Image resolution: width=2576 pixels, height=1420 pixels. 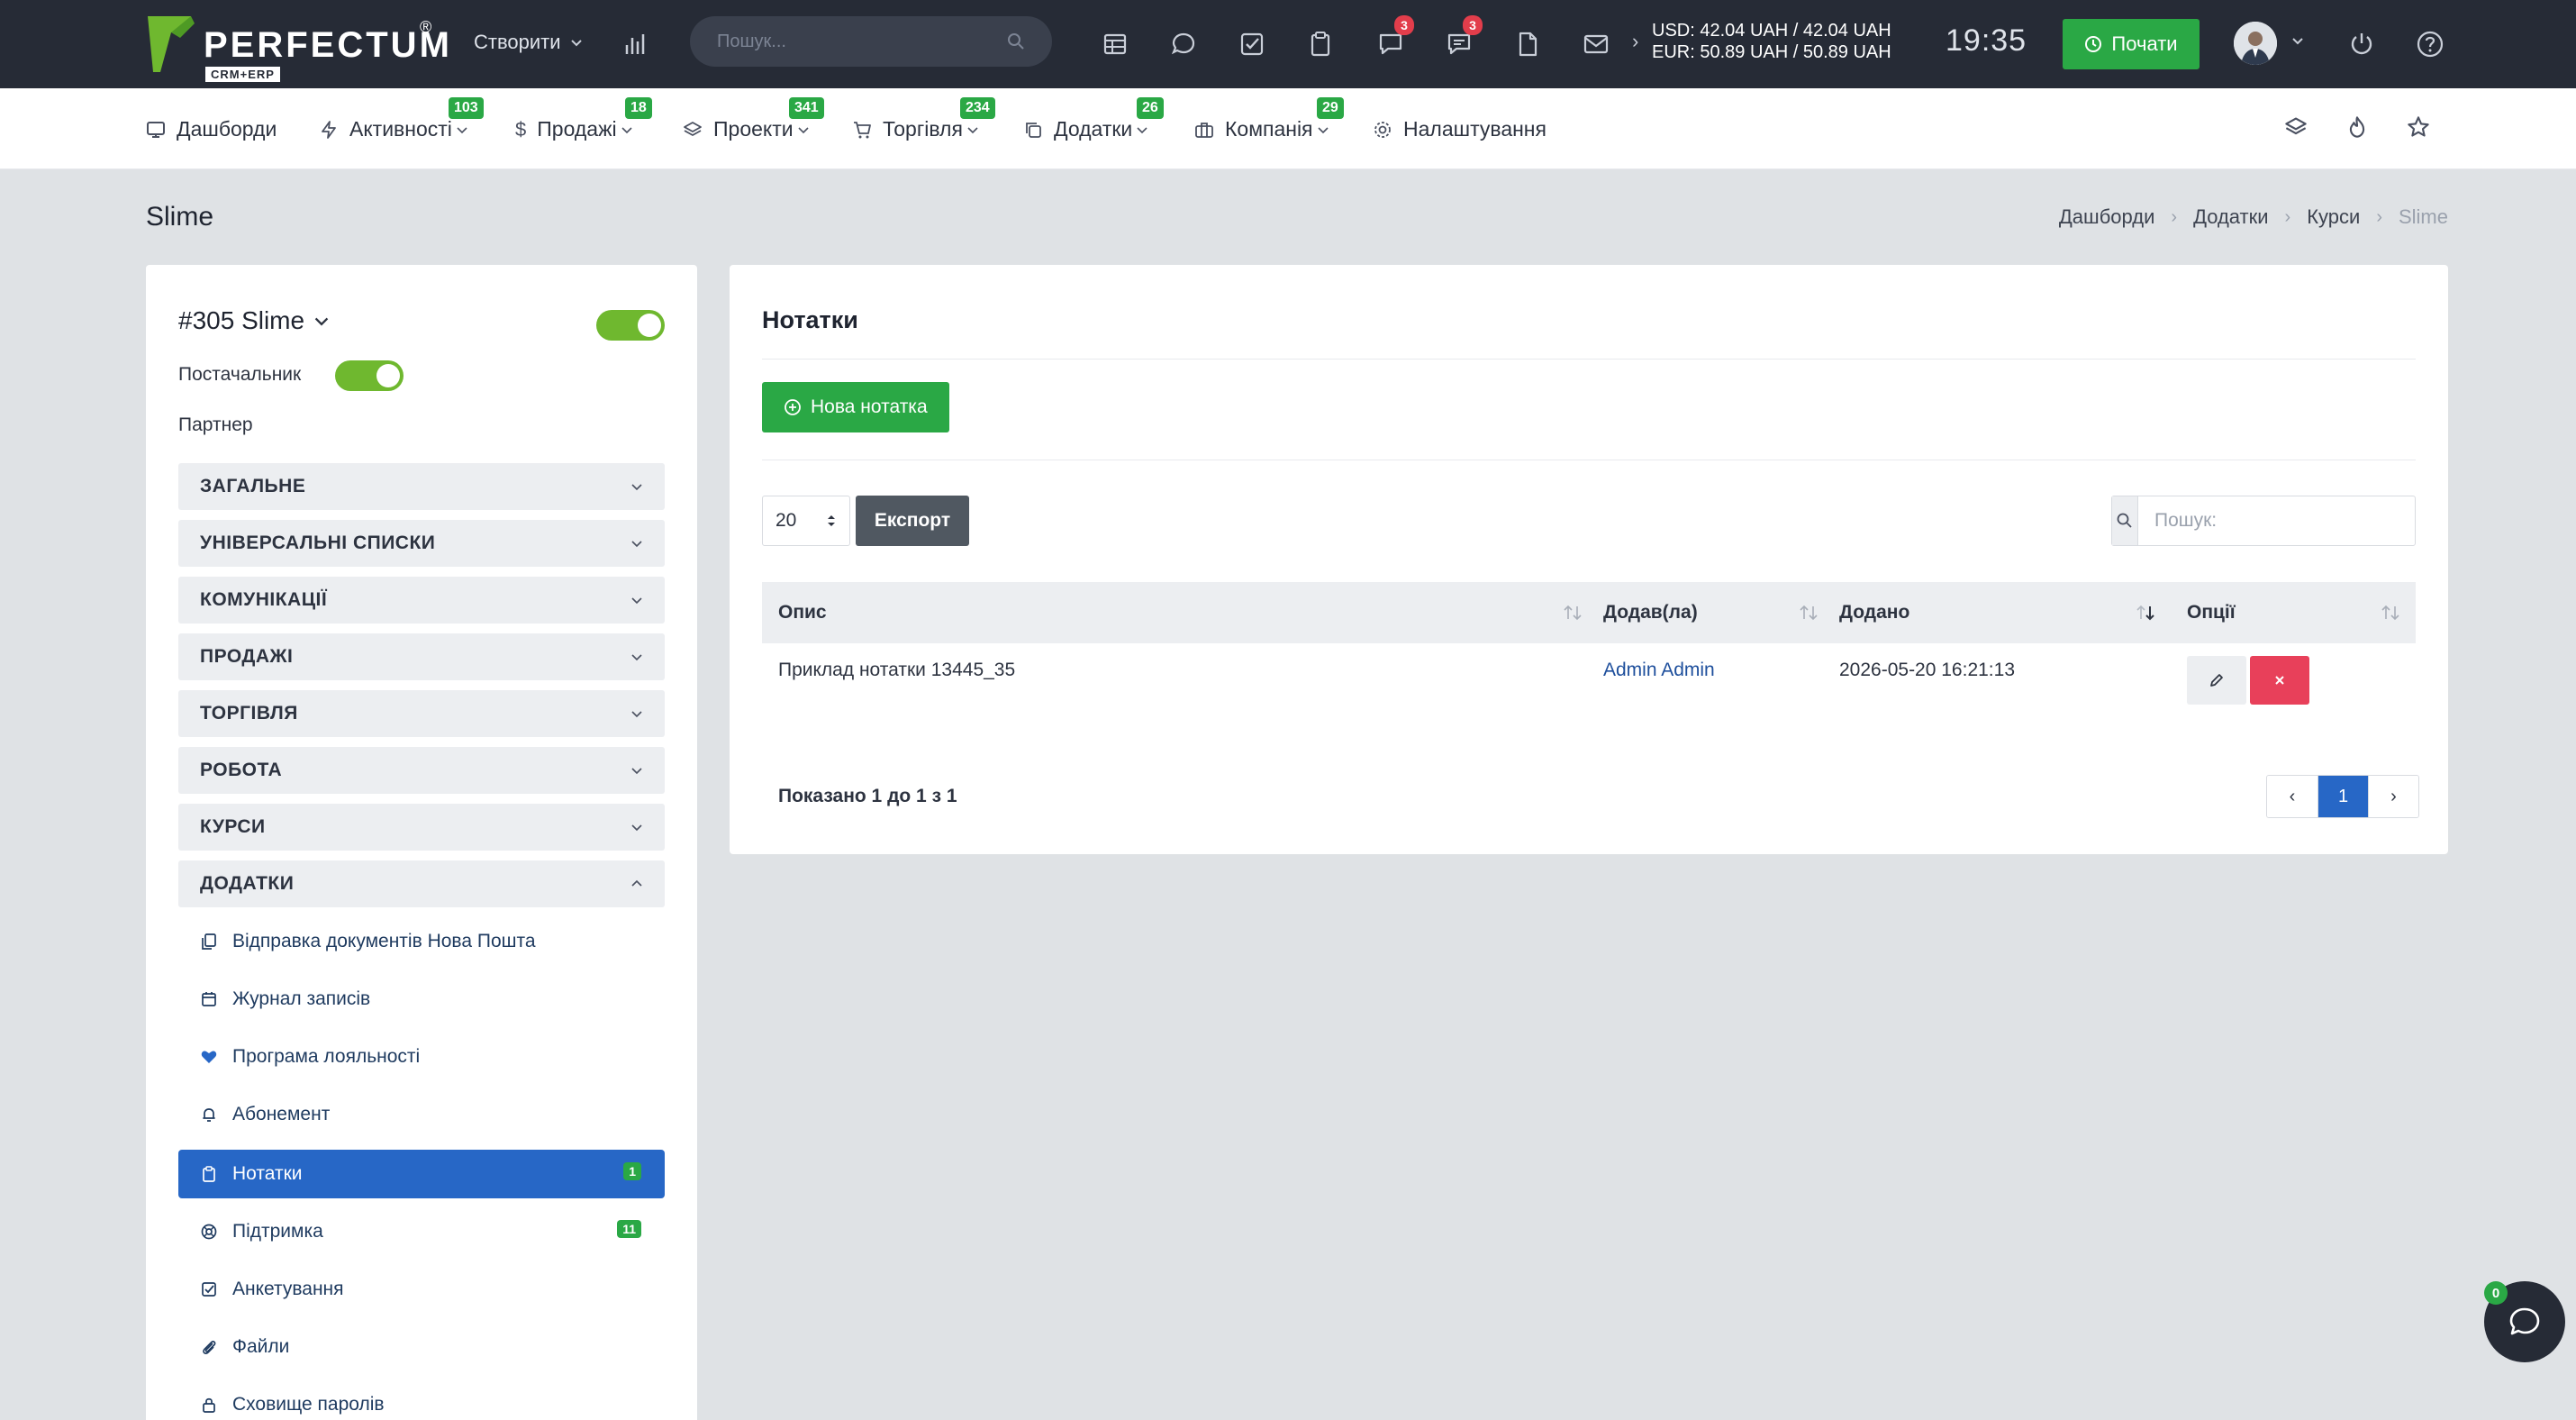 What do you see at coordinates (2279, 681) in the screenshot?
I see `delete-button` at bounding box center [2279, 681].